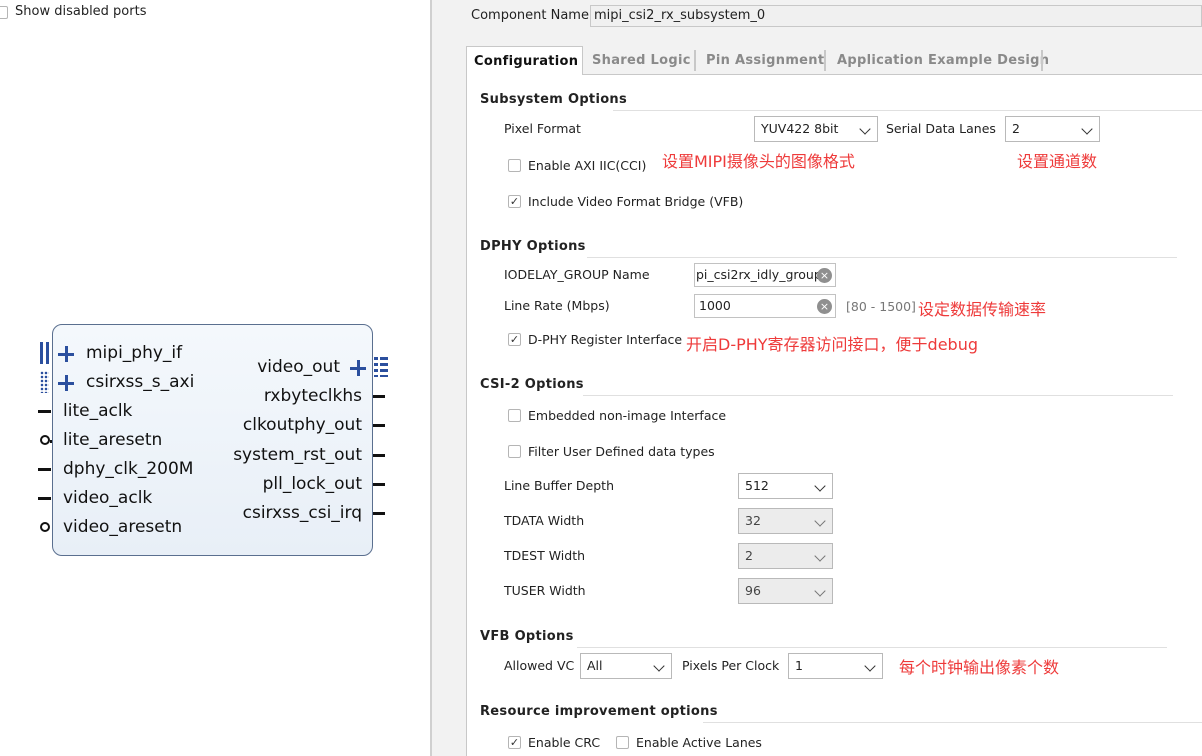  What do you see at coordinates (626, 666) in the screenshot?
I see `allowed-vc-dropdown: All` at bounding box center [626, 666].